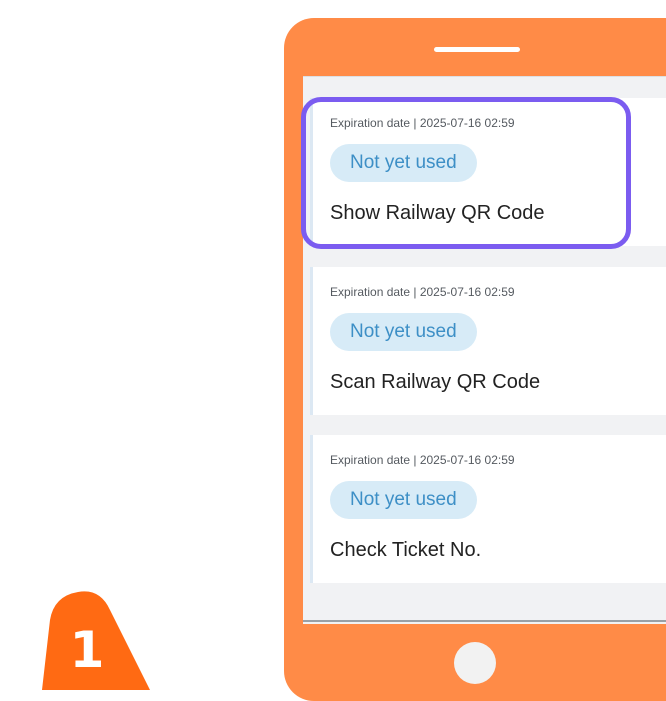 The image size is (666, 701). I want to click on step-number: 1, so click(87, 650).